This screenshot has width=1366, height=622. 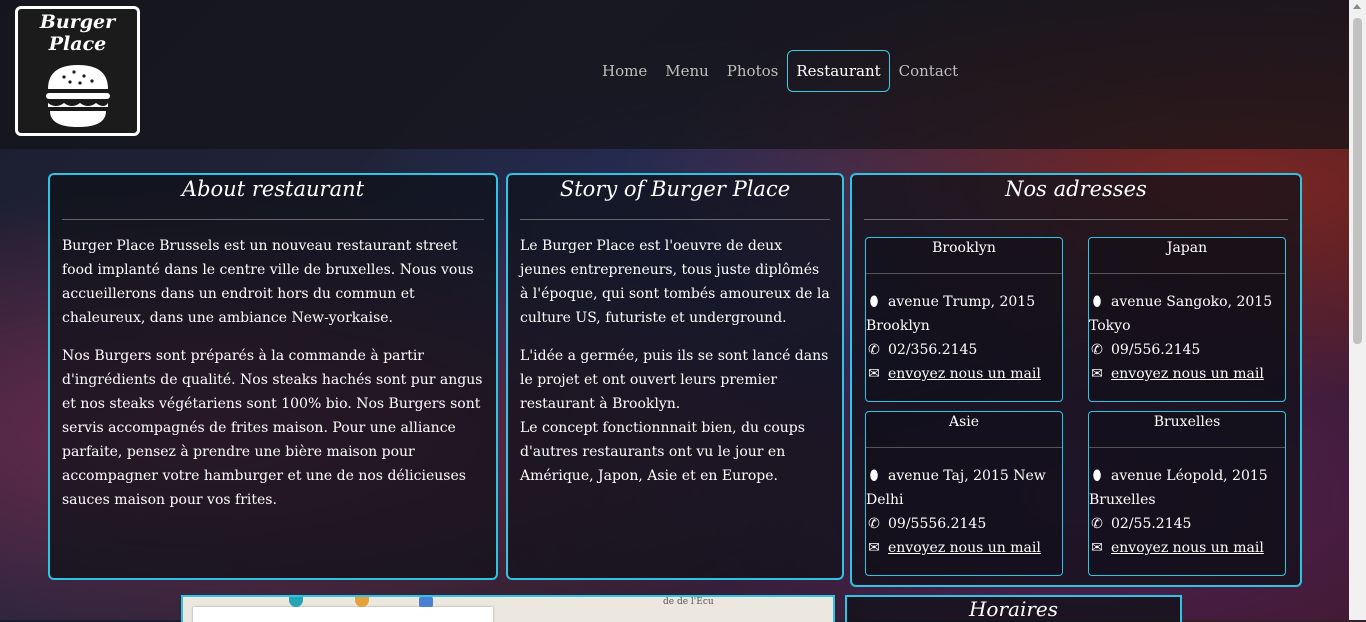 I want to click on phone-line: ✆ 09/556.2145, so click(x=1187, y=350).